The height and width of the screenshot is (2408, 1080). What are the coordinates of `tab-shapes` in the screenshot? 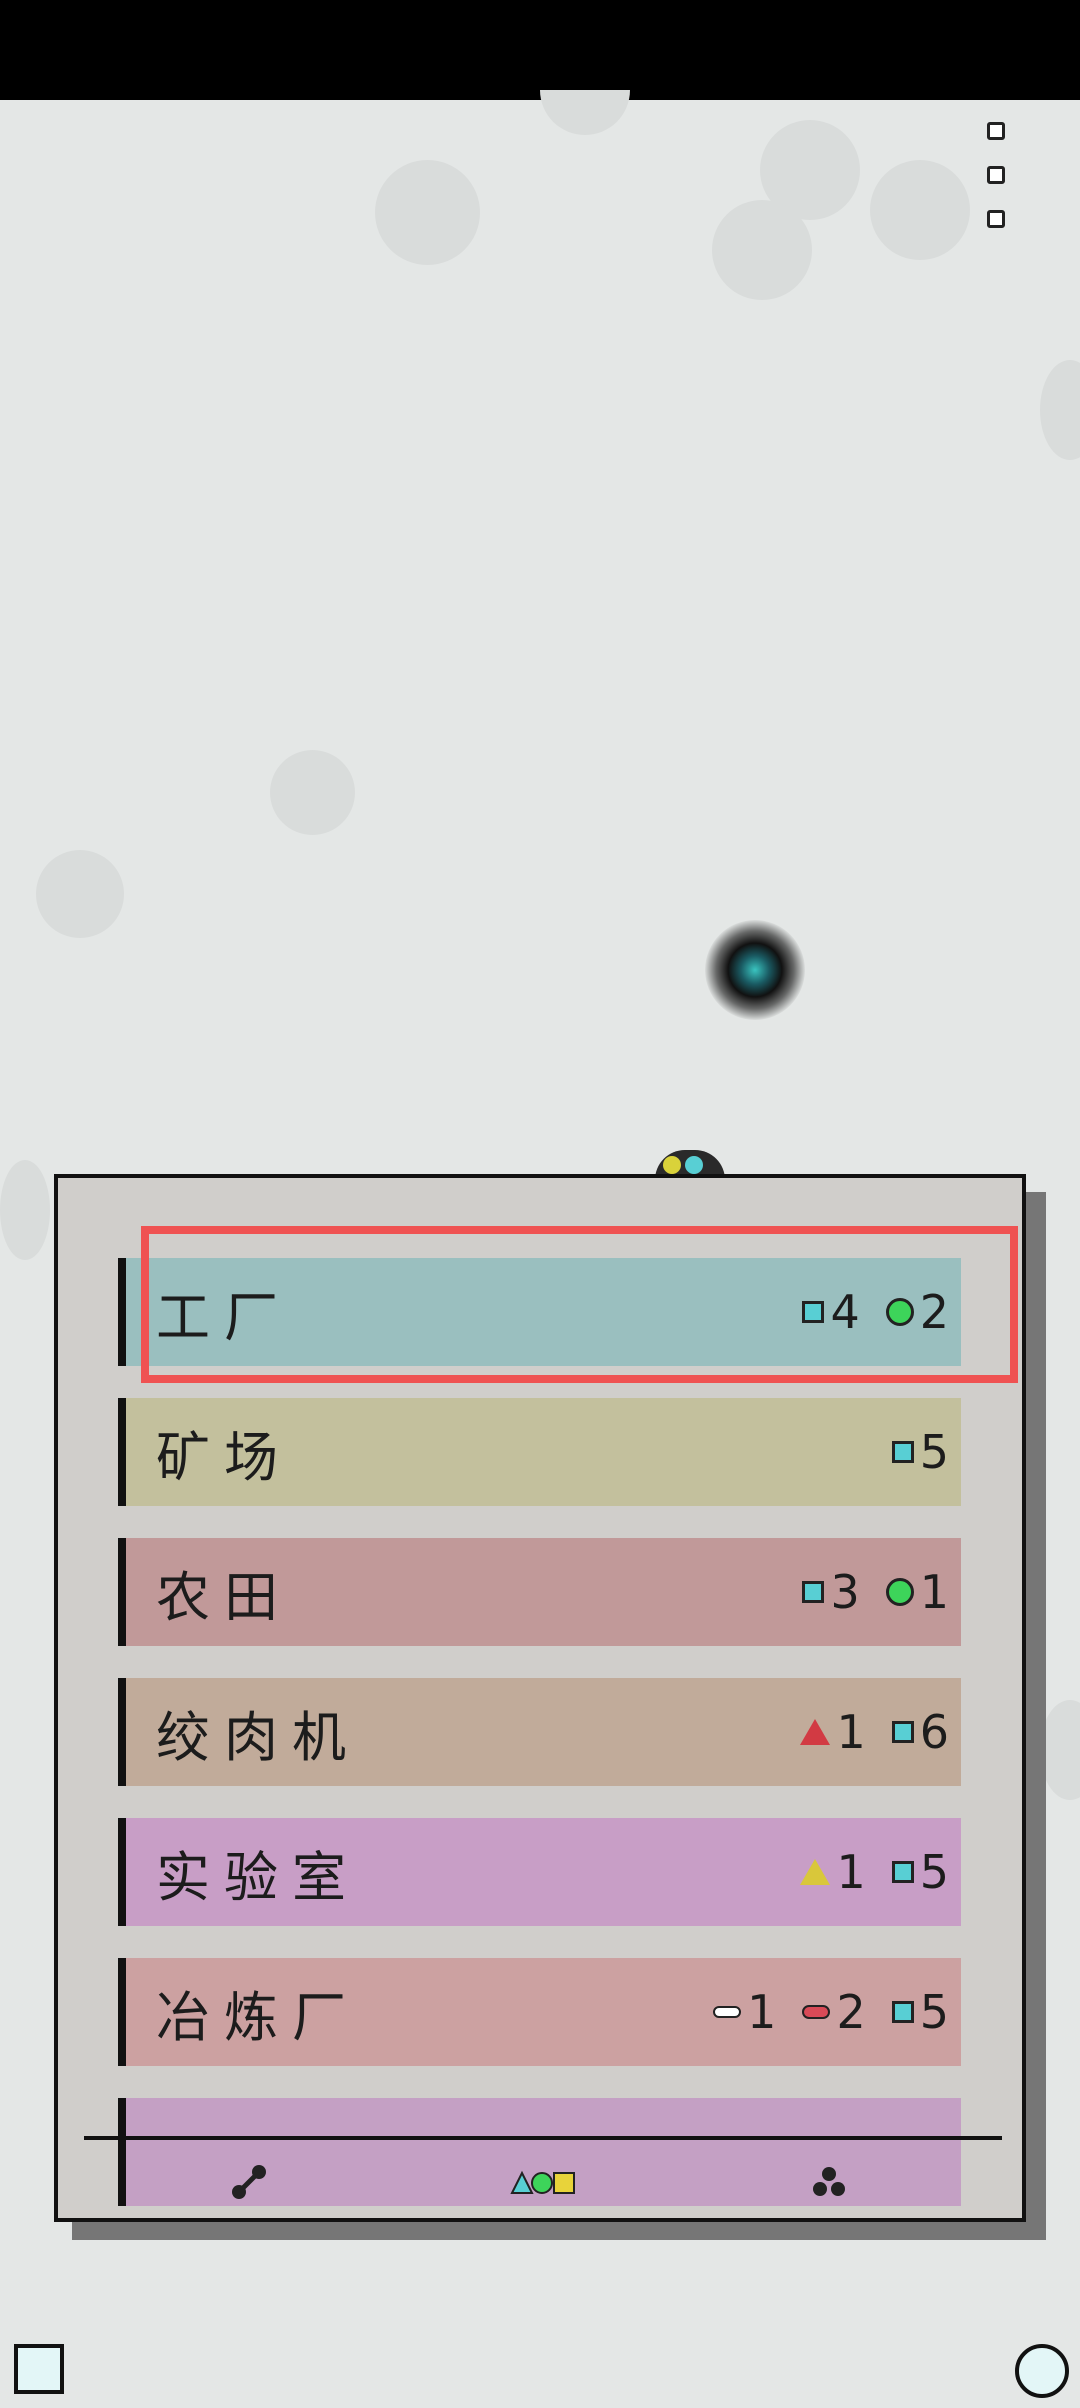 It's located at (544, 2181).